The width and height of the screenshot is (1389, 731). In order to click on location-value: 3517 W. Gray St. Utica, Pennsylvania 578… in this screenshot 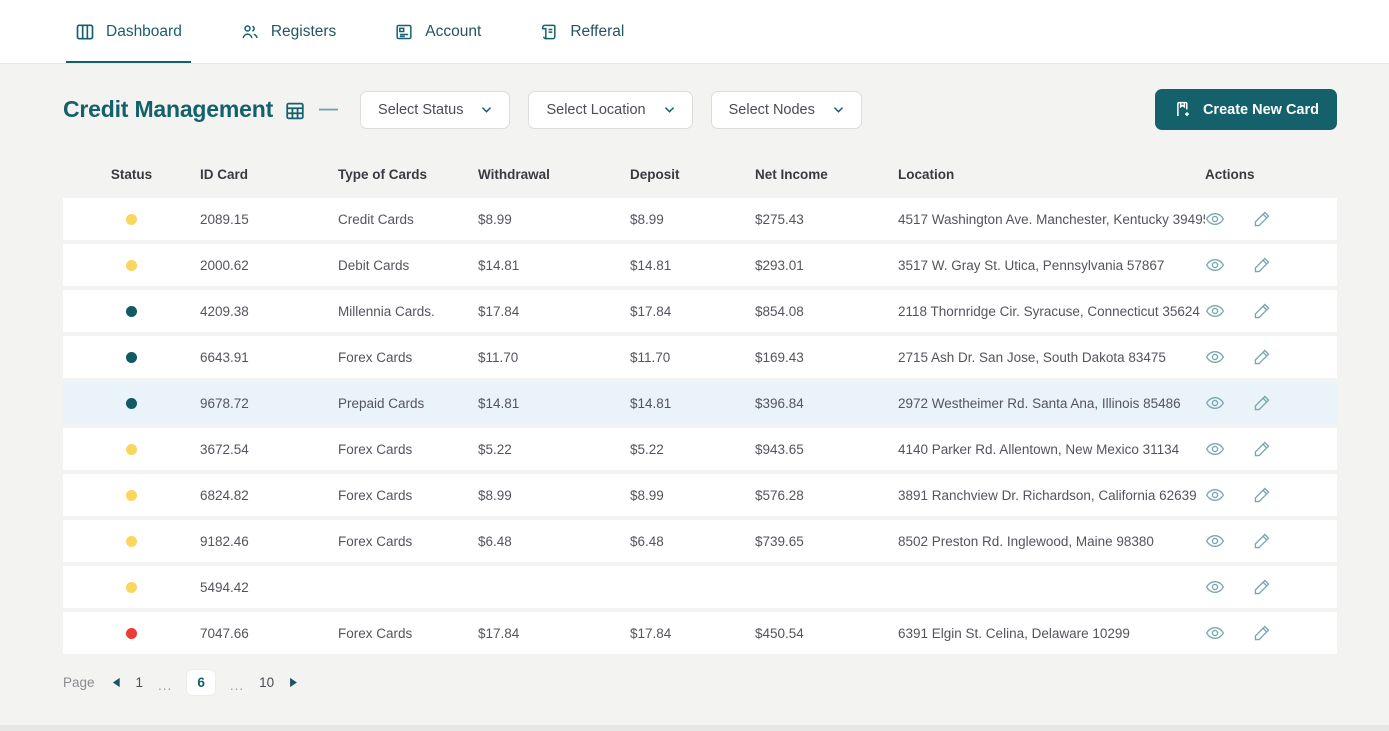, I will do `click(1031, 265)`.